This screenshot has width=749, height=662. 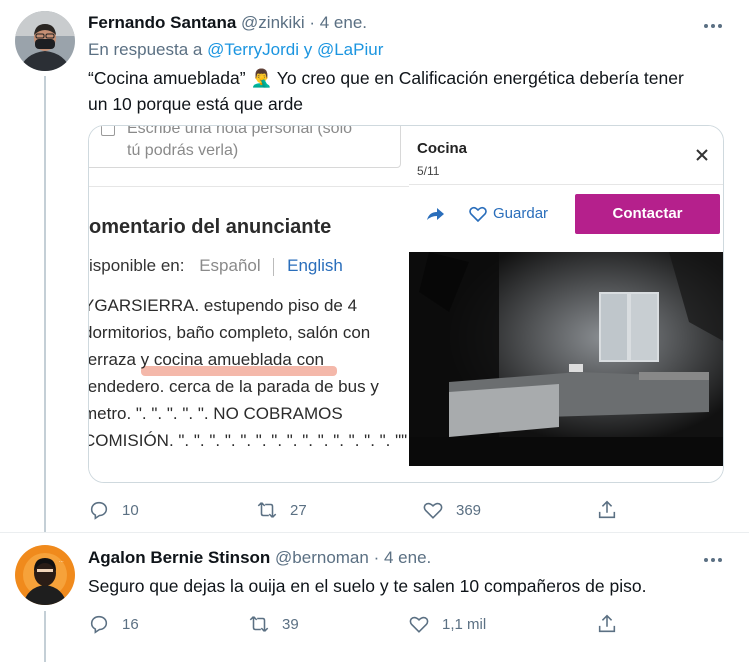 What do you see at coordinates (234, 386) in the screenshot?
I see `listing-line: tendedero. cerca de la parada de bus y` at bounding box center [234, 386].